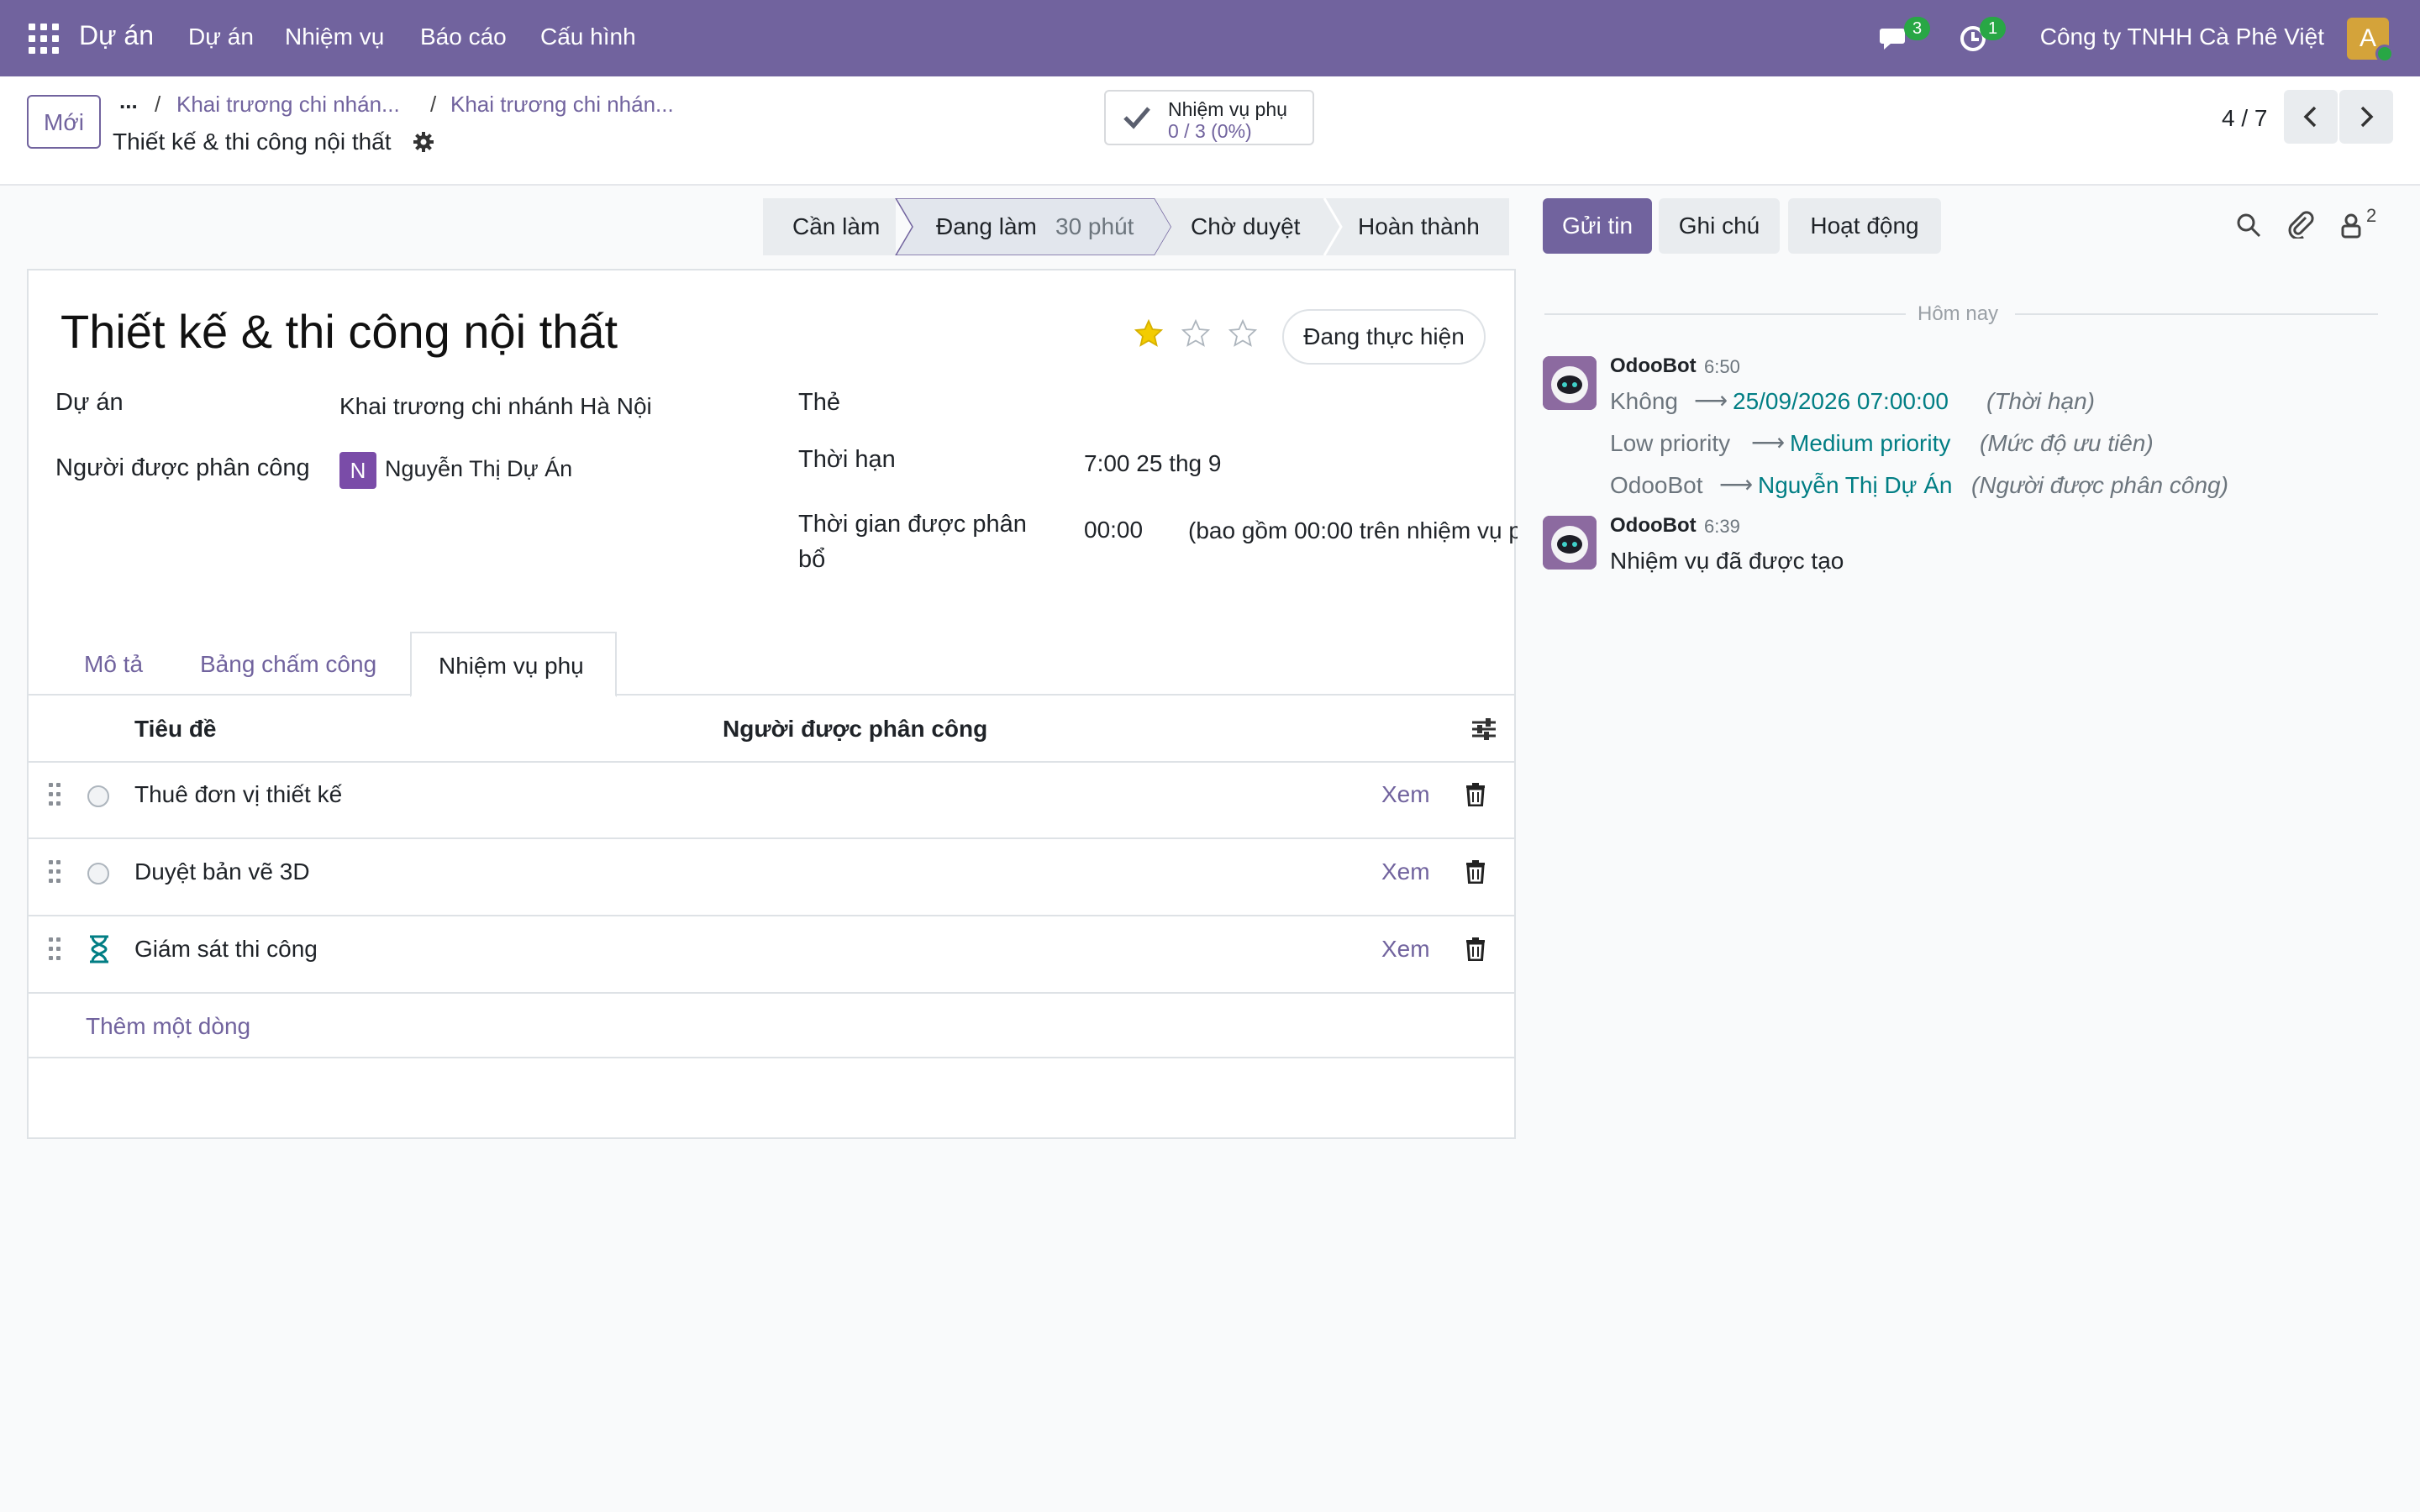  What do you see at coordinates (2371, 215) in the screenshot?
I see `followers-count: 2` at bounding box center [2371, 215].